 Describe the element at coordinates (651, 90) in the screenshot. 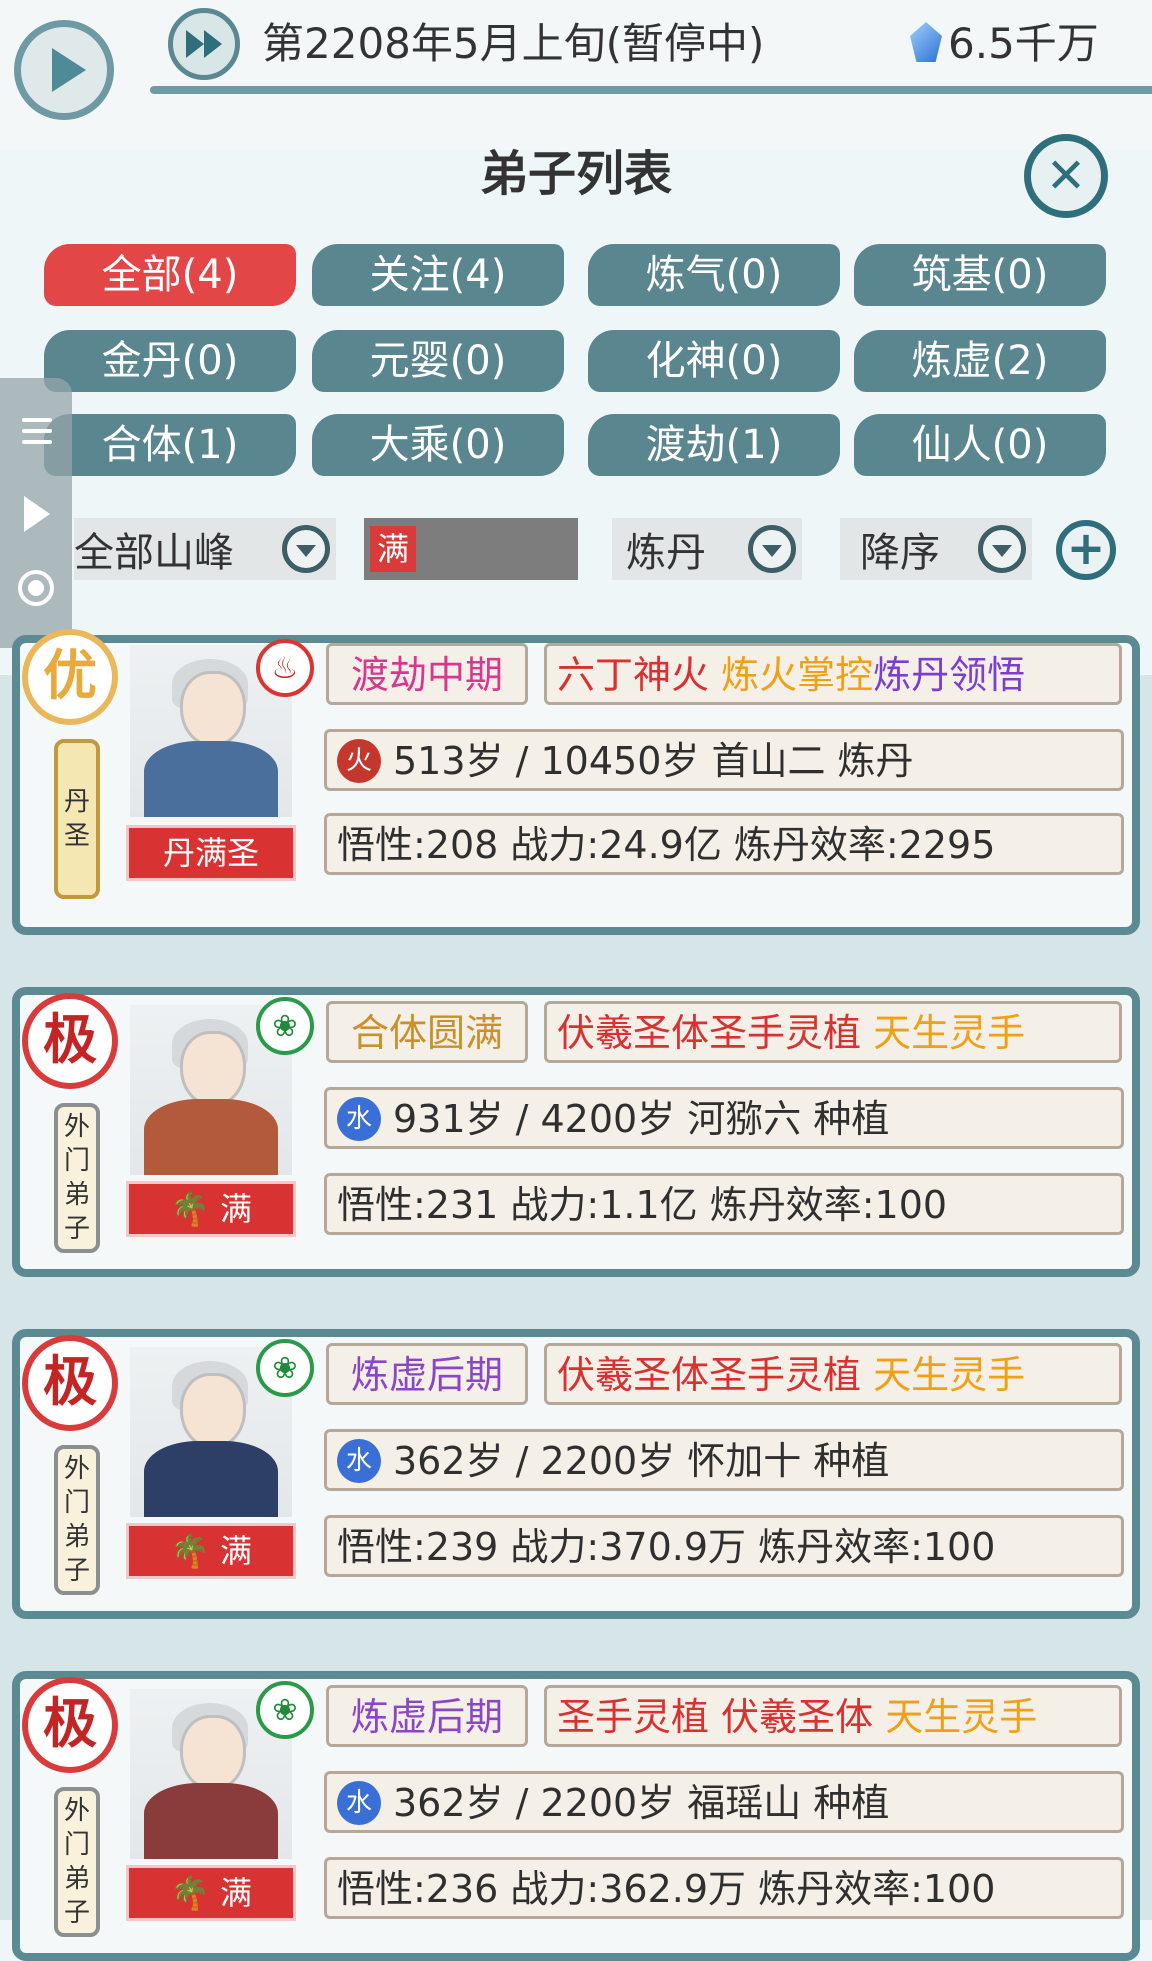

I see `top-bar-divider` at that location.